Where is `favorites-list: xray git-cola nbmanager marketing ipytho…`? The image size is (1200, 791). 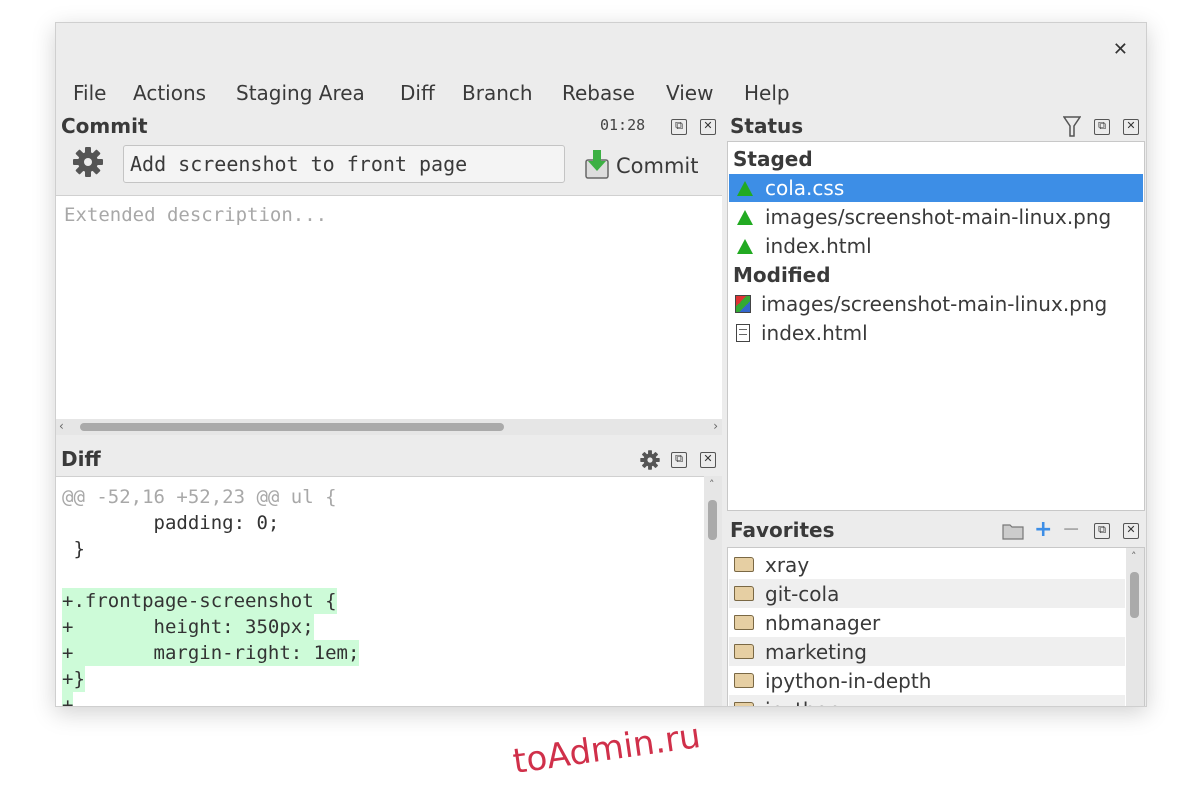 favorites-list: xray git-cola nbmanager marketing ipytho… is located at coordinates (936, 627).